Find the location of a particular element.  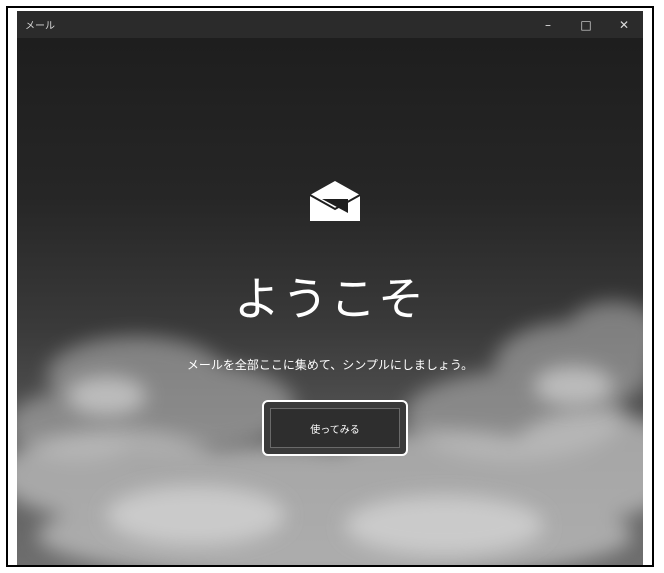

welcome-title: ようこそ is located at coordinates (330, 299).